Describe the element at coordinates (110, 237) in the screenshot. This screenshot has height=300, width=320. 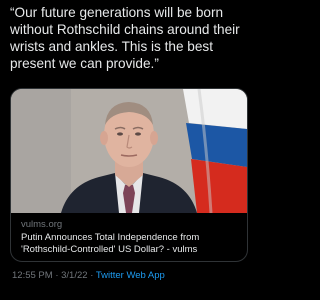
I see `card-title-line-1: Putin Announces Total Independence from` at that location.